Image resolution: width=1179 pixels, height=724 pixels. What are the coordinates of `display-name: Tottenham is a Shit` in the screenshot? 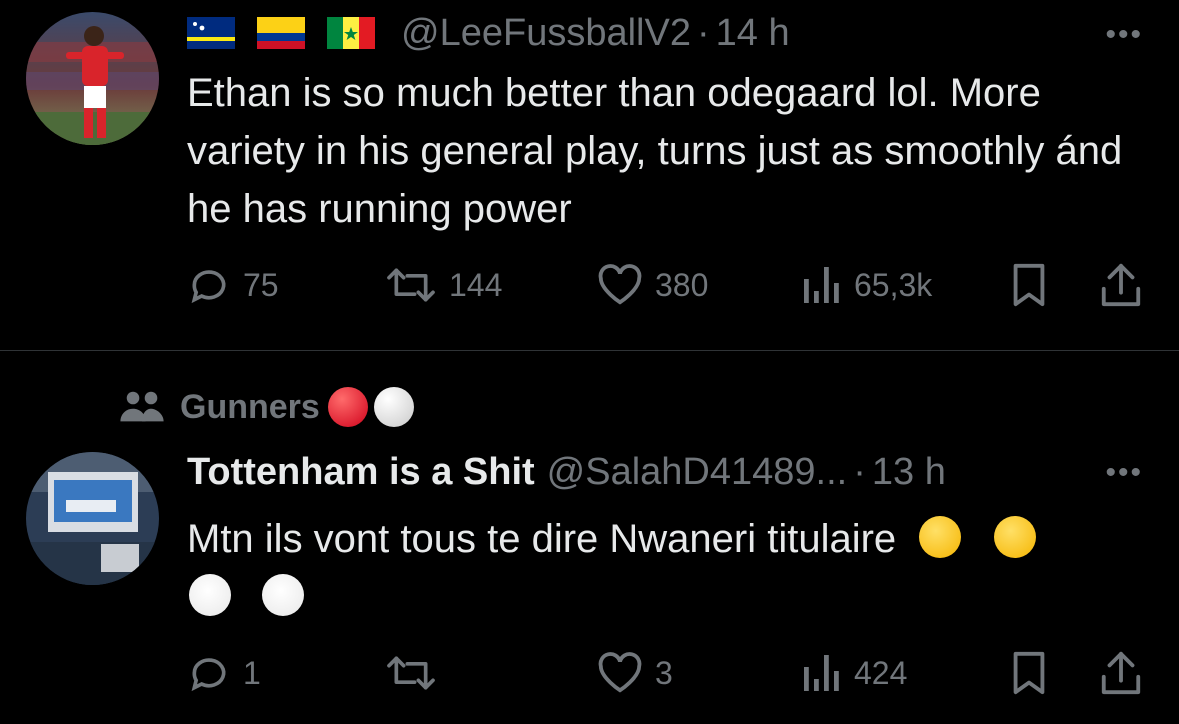 It's located at (361, 472).